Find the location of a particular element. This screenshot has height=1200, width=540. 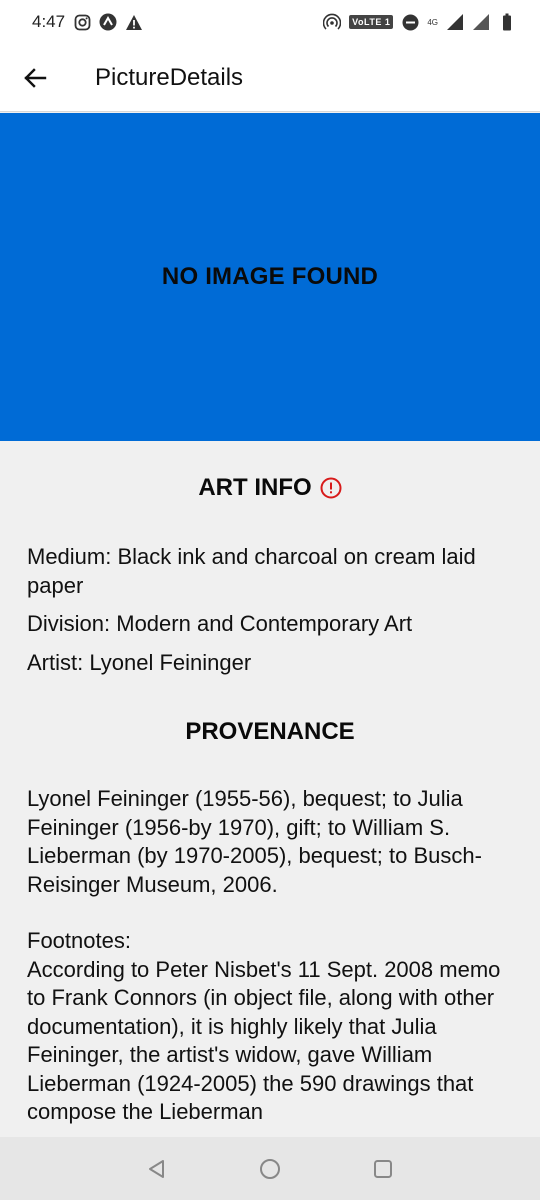

system-nav-bar is located at coordinates (270, 1168).